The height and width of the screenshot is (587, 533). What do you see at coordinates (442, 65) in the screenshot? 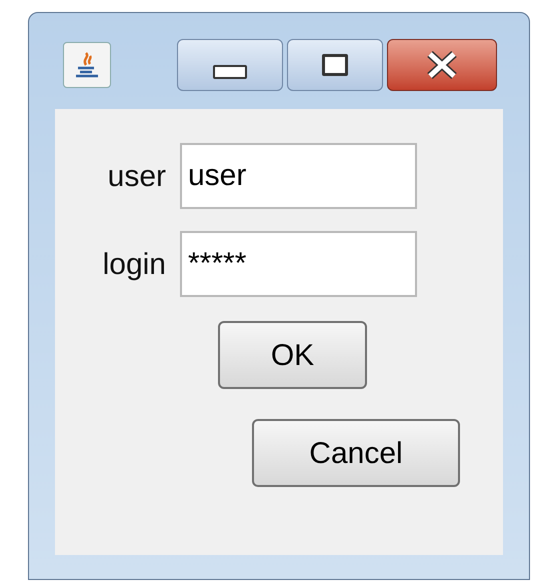
I see `close-button` at bounding box center [442, 65].